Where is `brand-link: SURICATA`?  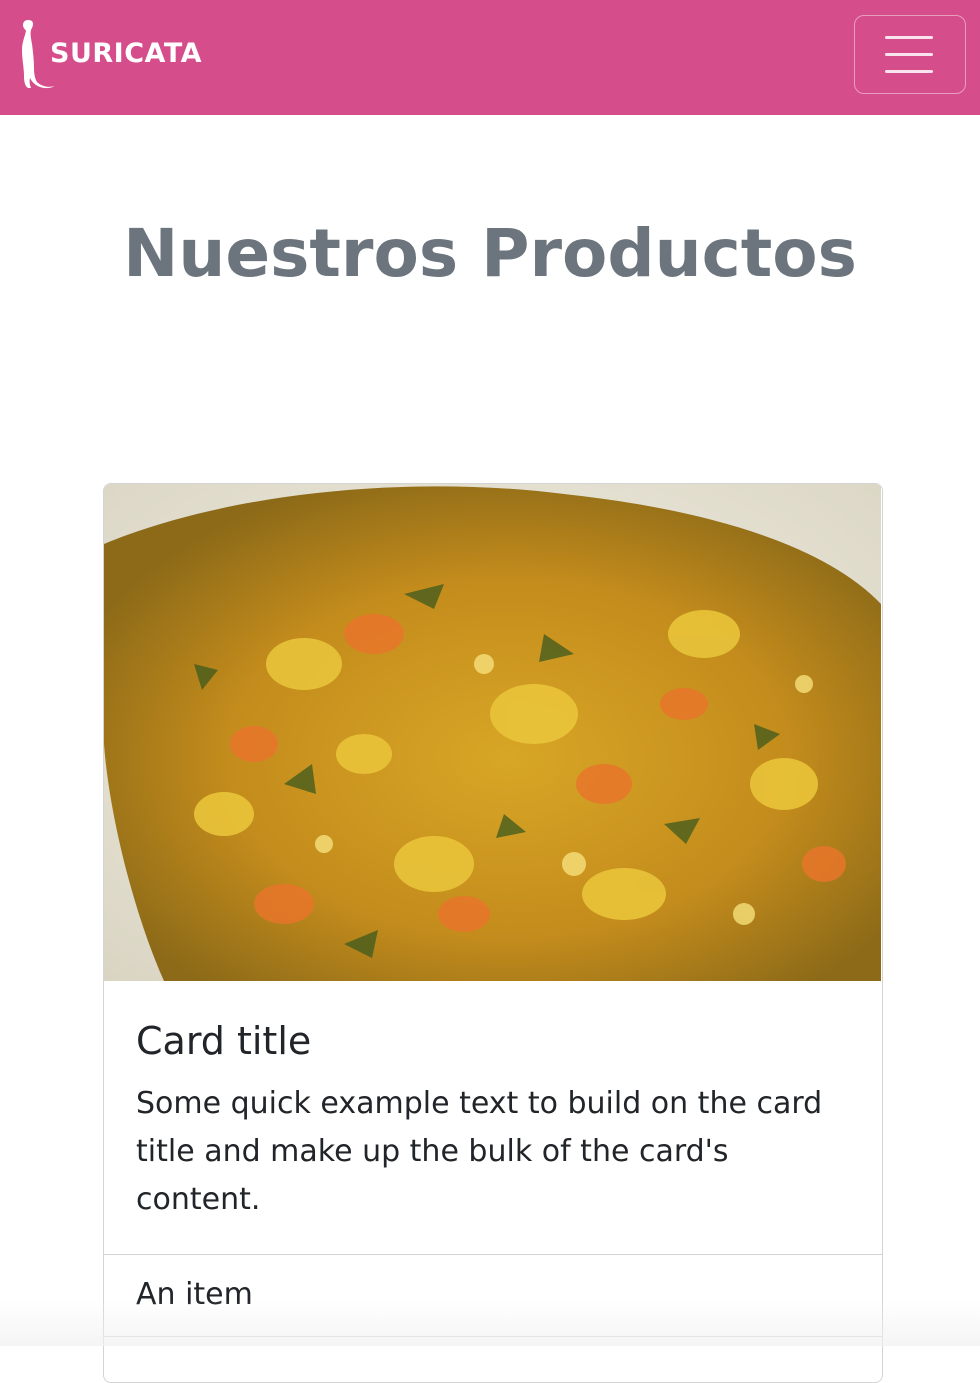
brand-link: SURICATA is located at coordinates (109, 53).